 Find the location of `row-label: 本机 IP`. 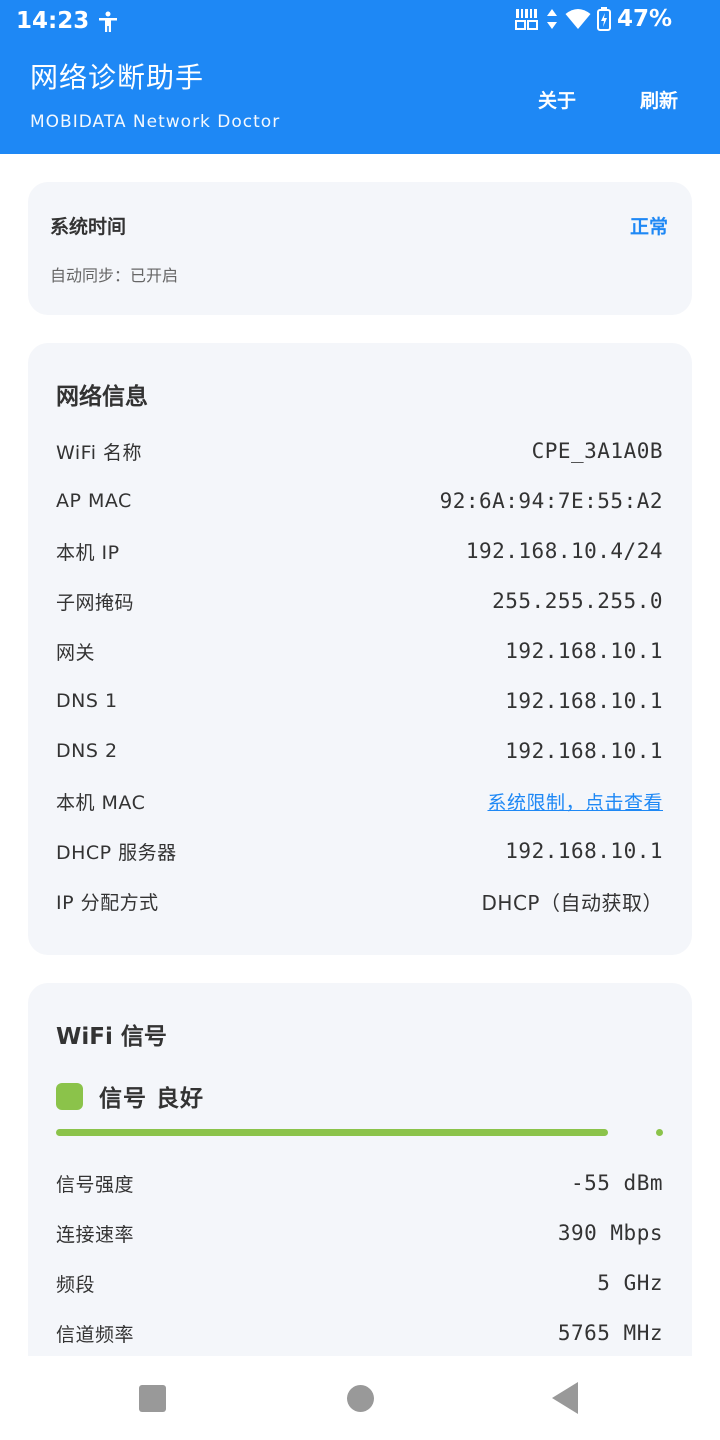

row-label: 本机 IP is located at coordinates (88, 552).